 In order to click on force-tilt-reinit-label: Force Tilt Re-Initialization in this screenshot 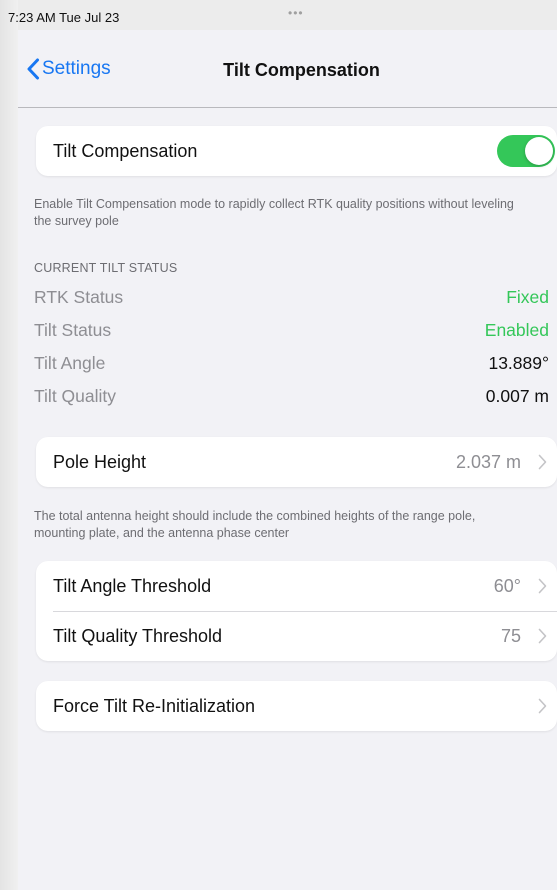, I will do `click(154, 705)`.